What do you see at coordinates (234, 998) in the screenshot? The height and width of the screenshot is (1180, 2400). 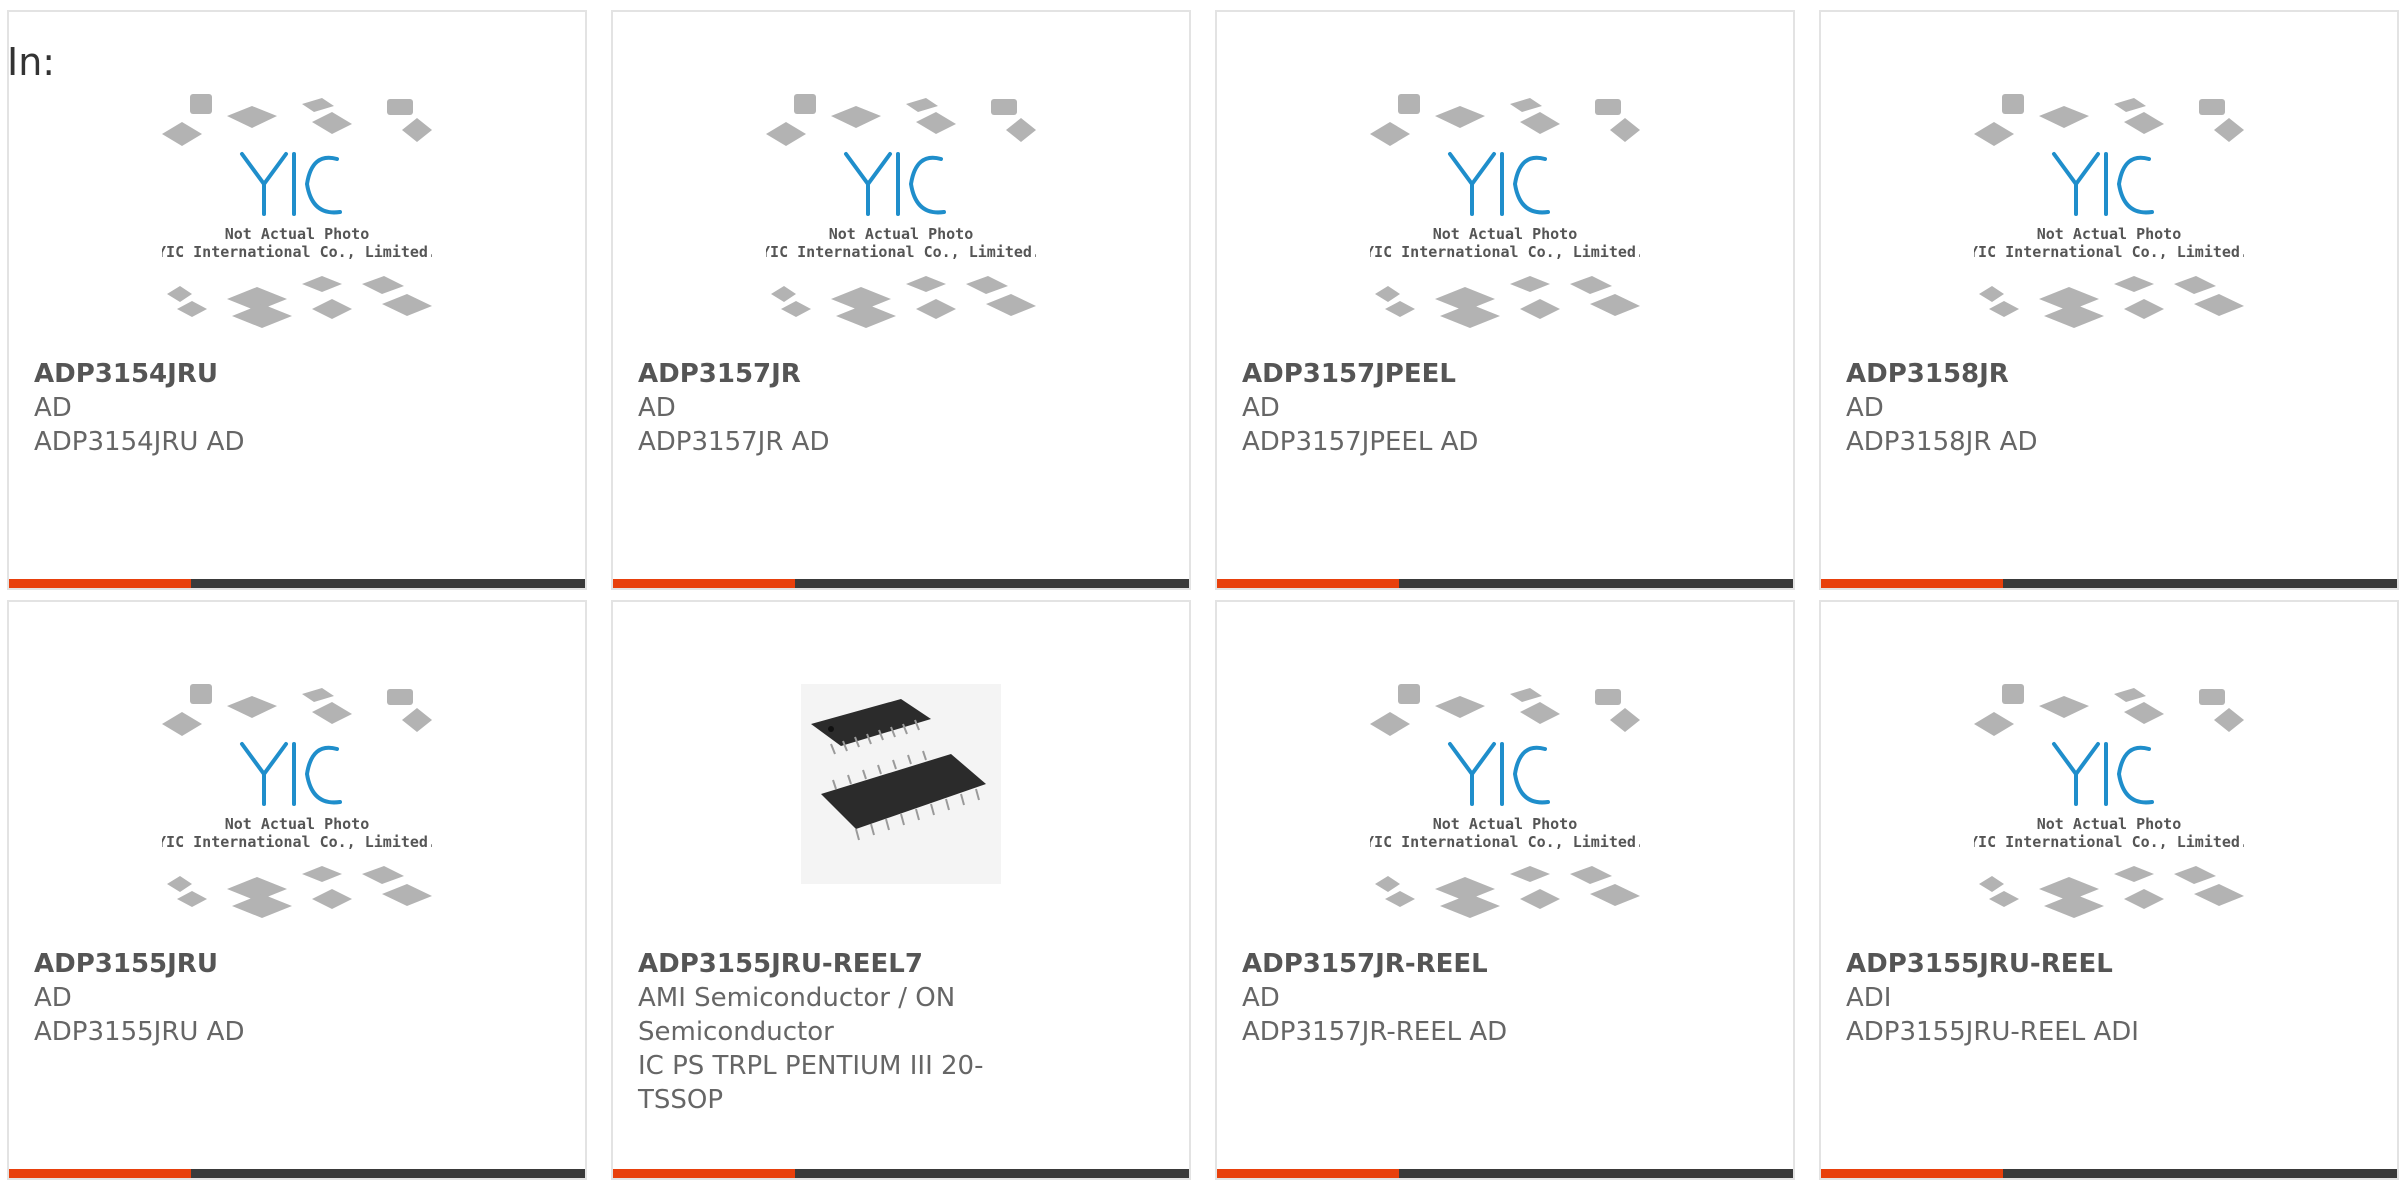 I see `product-info: ADP3155JRU AD ADP3155JRU AD` at bounding box center [234, 998].